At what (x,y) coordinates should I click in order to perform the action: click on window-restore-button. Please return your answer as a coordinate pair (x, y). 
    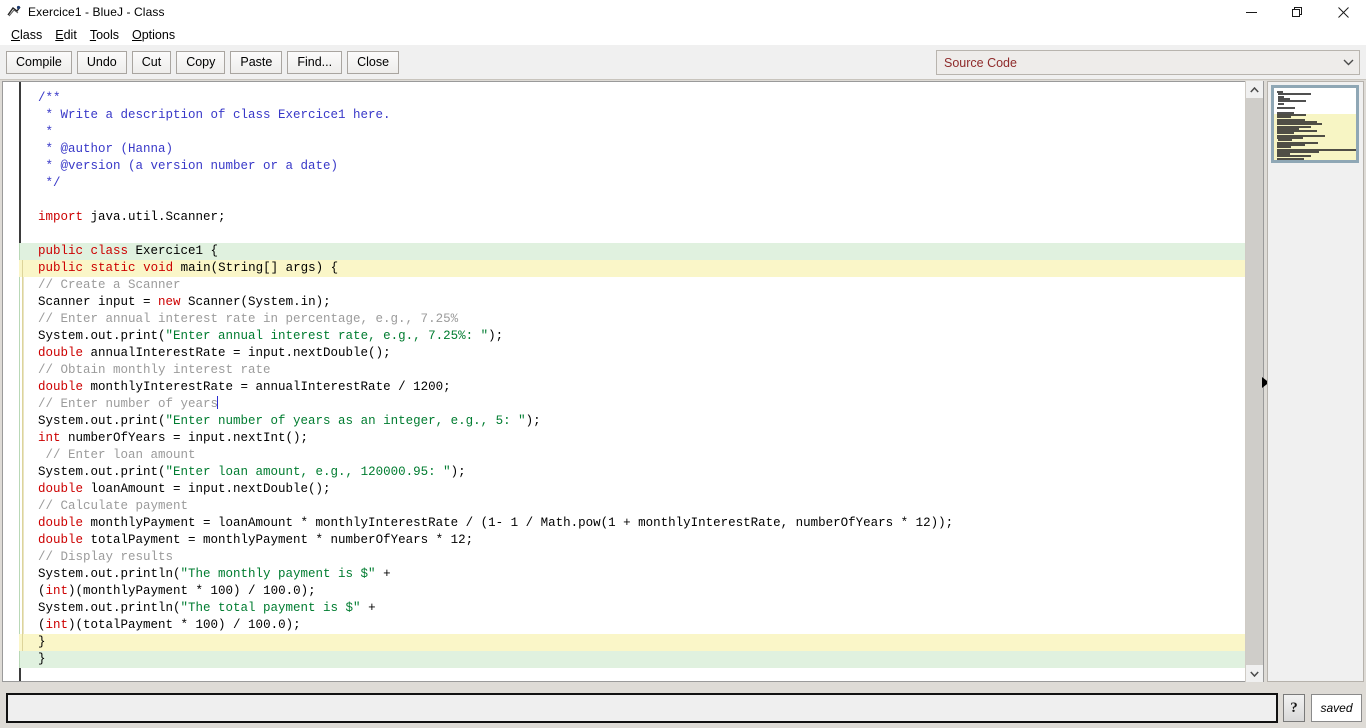
    Looking at the image, I should click on (1297, 12).